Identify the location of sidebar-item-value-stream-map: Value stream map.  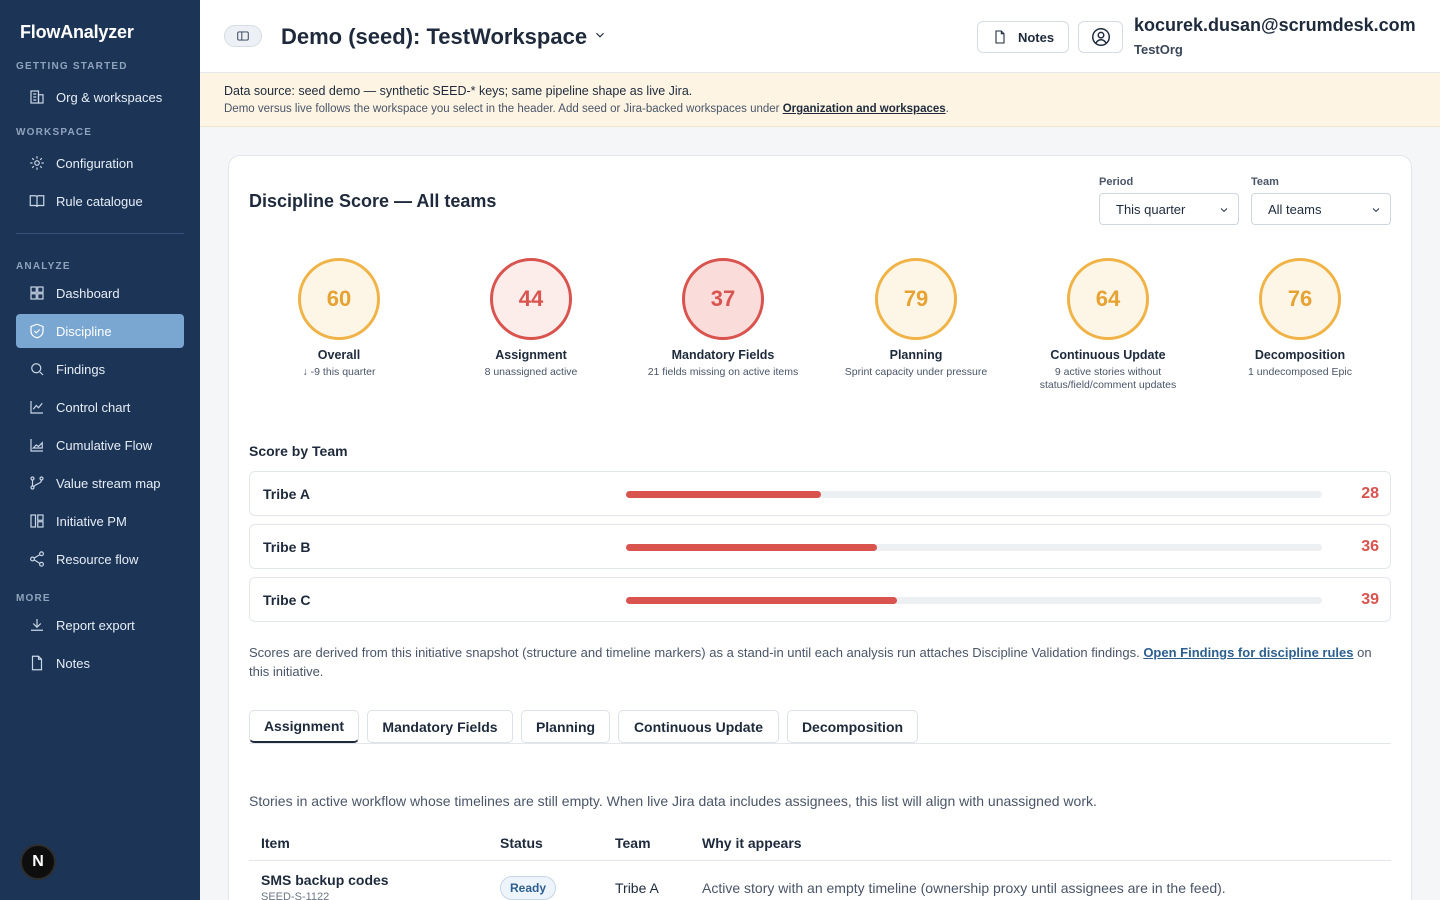
(100, 483).